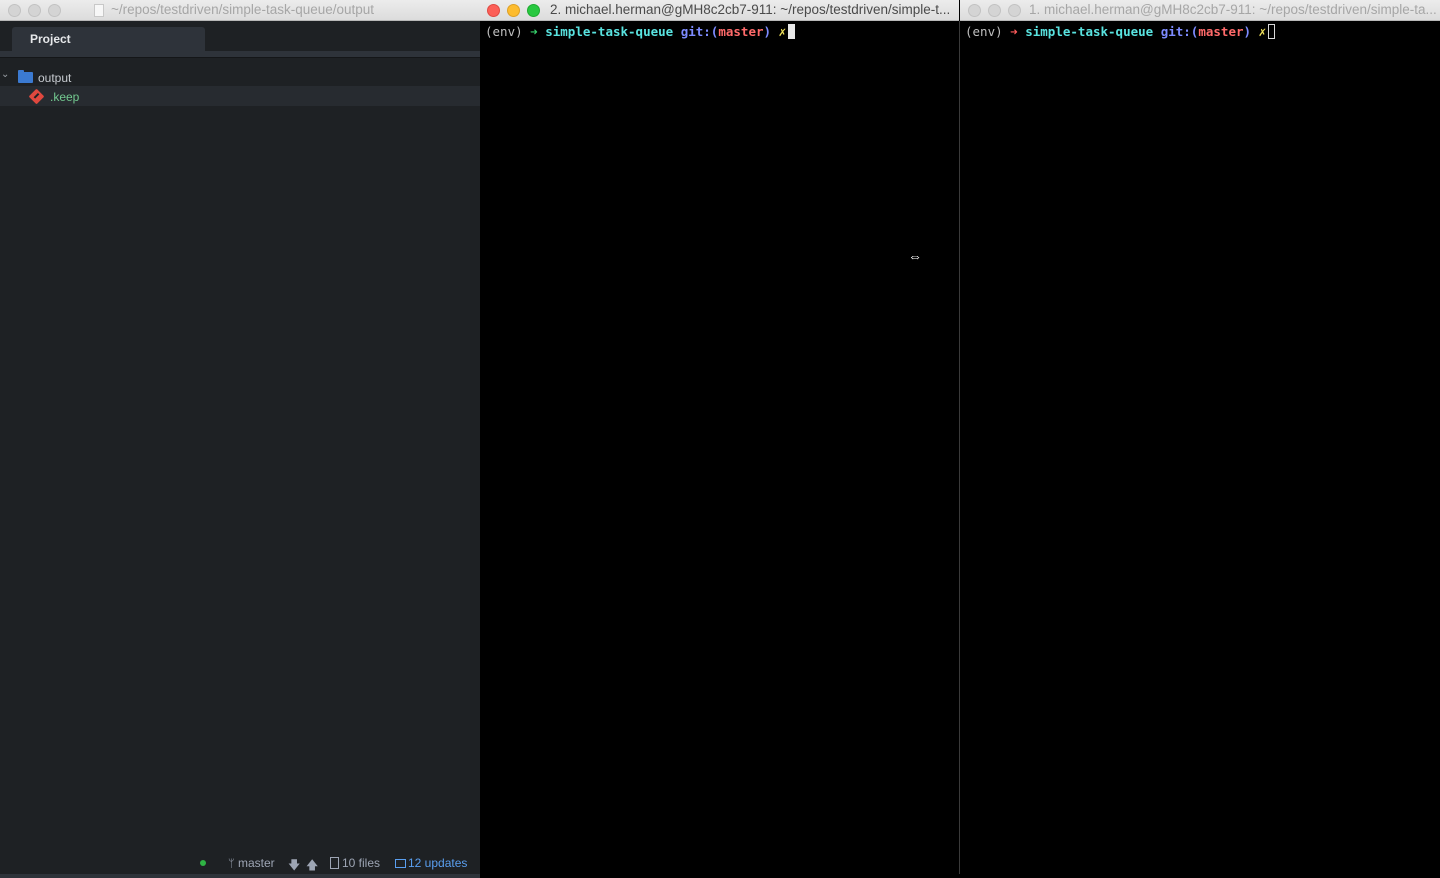  I want to click on updates-link: 12 updates, so click(431, 863).